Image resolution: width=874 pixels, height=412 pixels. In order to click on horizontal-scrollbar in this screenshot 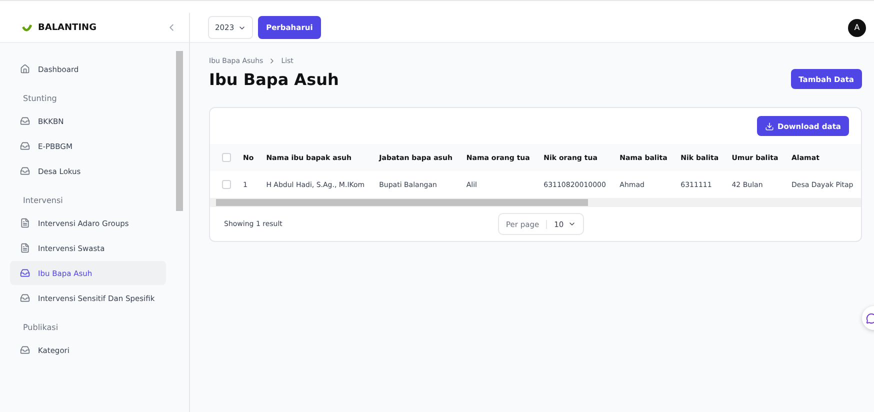, I will do `click(535, 202)`.